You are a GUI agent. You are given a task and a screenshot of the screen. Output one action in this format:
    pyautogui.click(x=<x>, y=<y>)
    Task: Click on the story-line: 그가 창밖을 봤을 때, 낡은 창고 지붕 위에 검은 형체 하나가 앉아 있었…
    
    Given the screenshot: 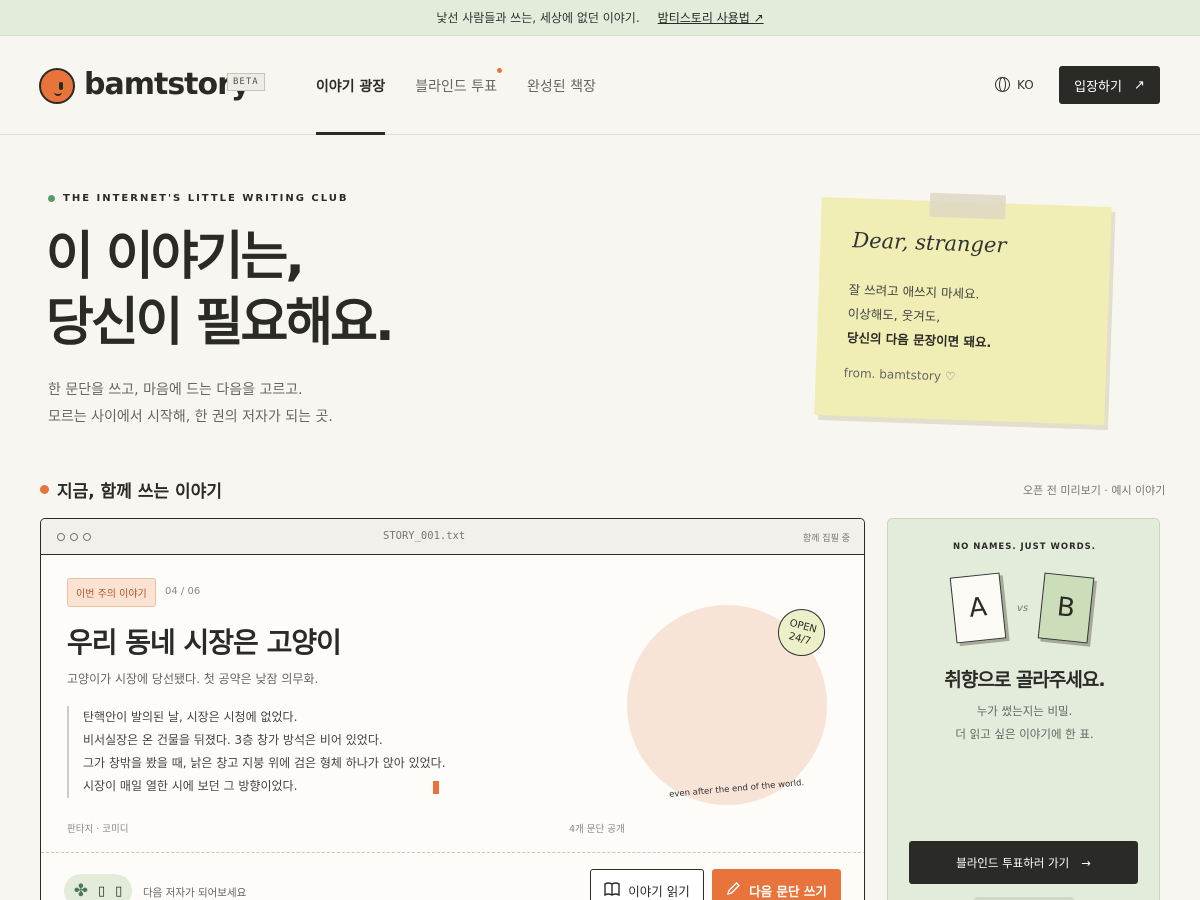 What is the action you would take?
    pyautogui.click(x=264, y=763)
    